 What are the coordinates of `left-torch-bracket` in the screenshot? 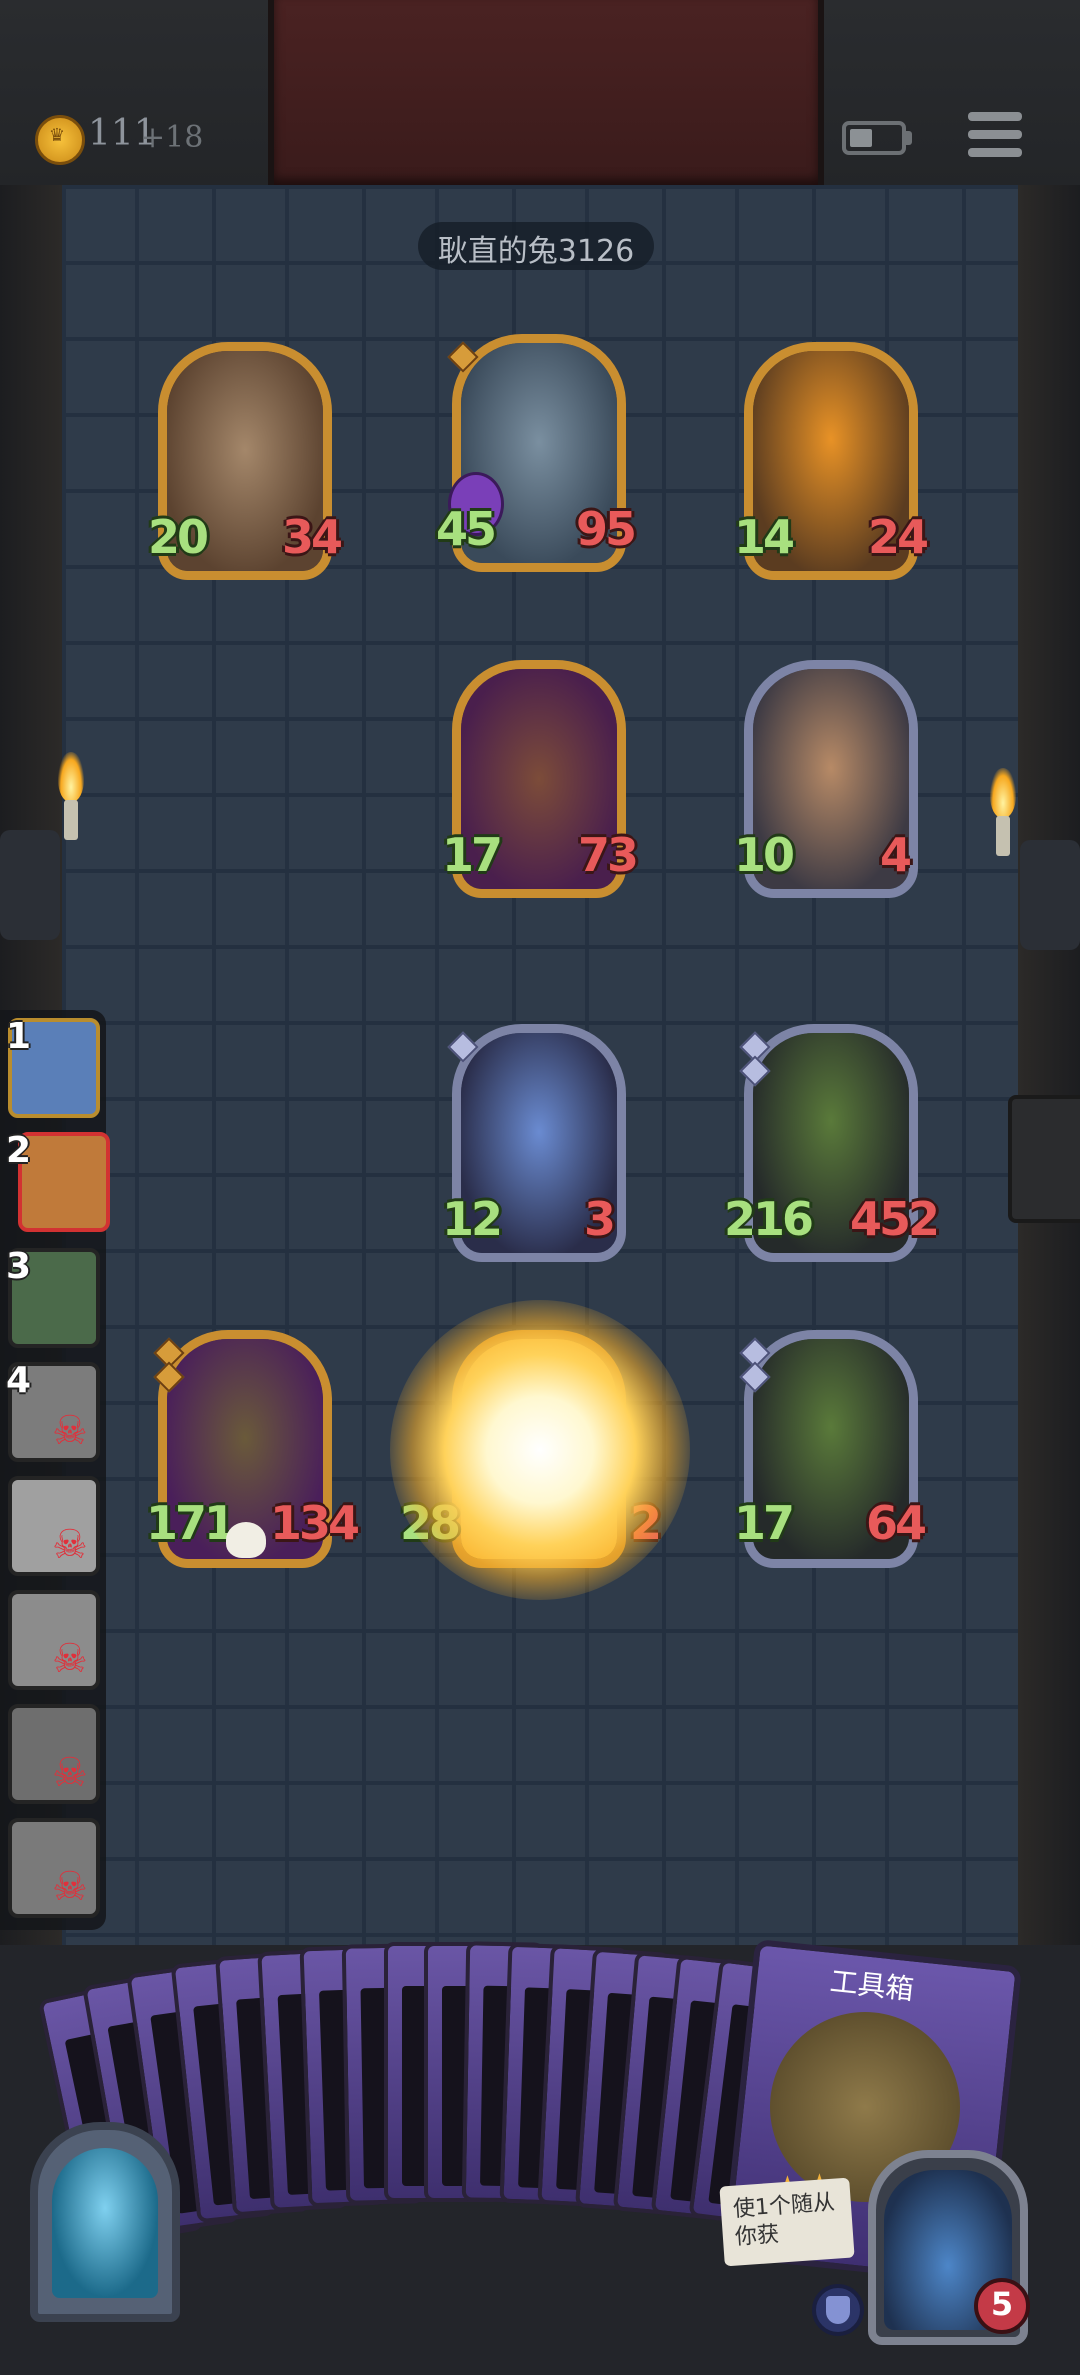 It's located at (30, 885).